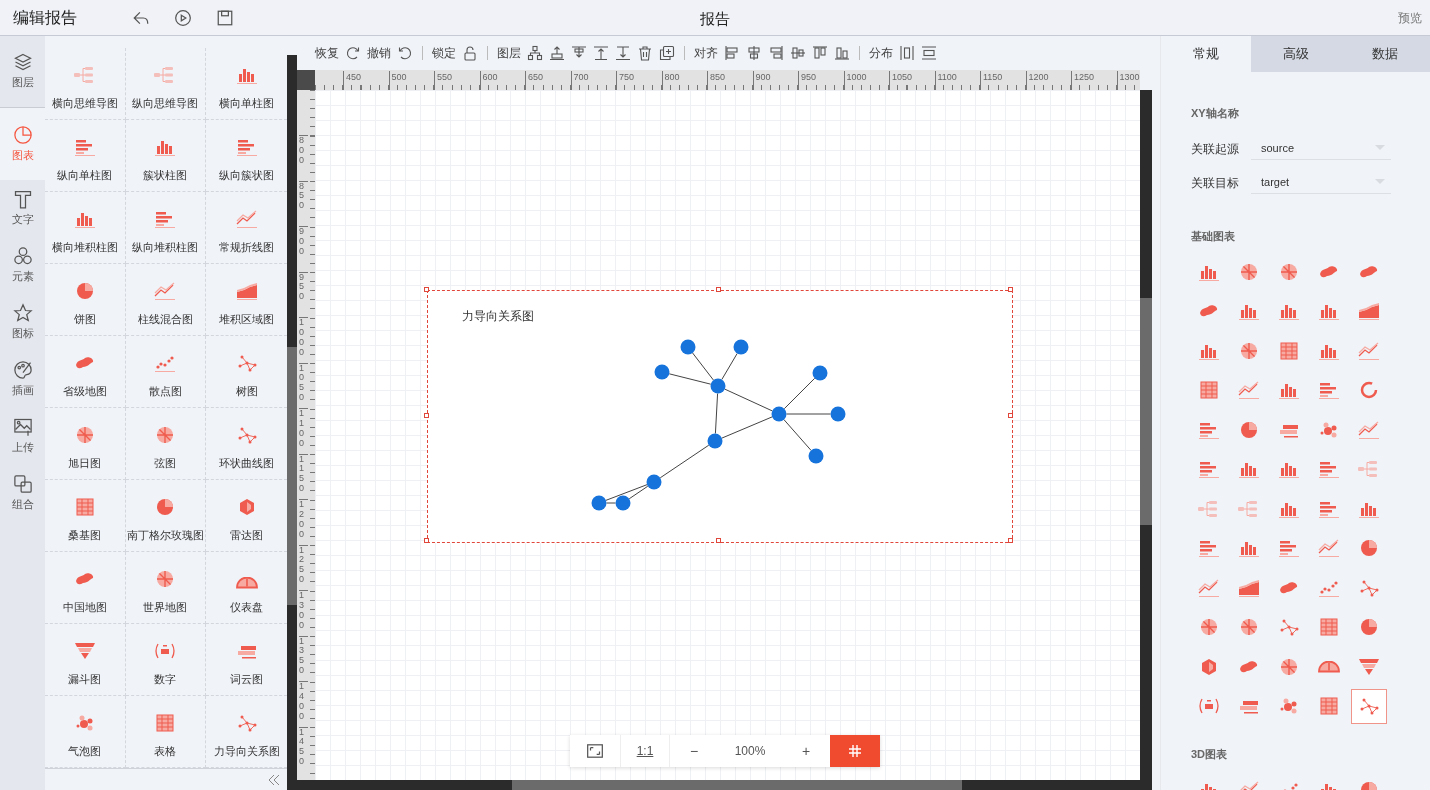 The height and width of the screenshot is (790, 1430). Describe the element at coordinates (720, 416) in the screenshot. I see `chart-frame: 力导向关系图` at that location.